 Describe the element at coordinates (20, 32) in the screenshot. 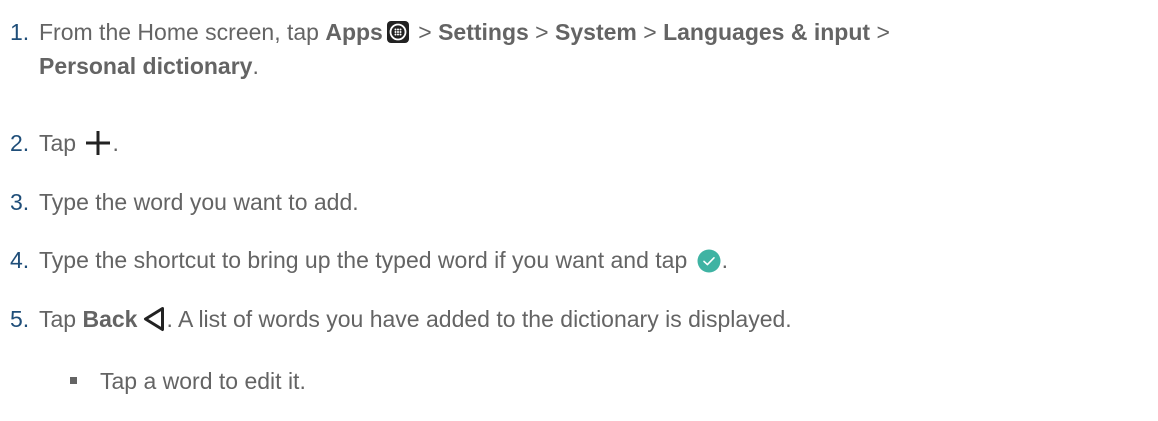

I see `step-number: 1.` at that location.